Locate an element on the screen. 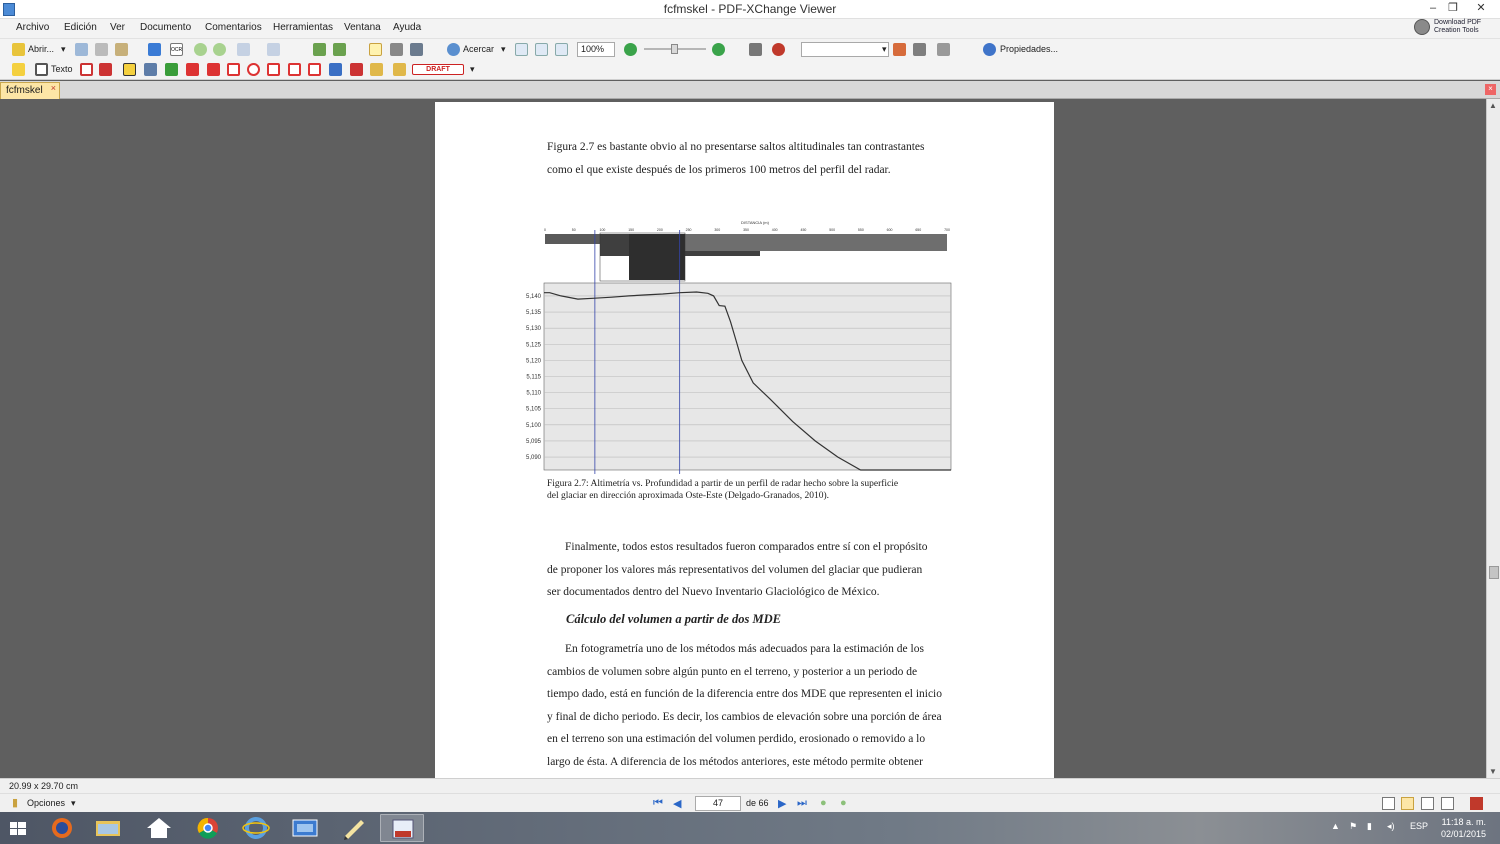 This screenshot has height=844, width=1500. single-page-icon is located at coordinates (1388, 803).